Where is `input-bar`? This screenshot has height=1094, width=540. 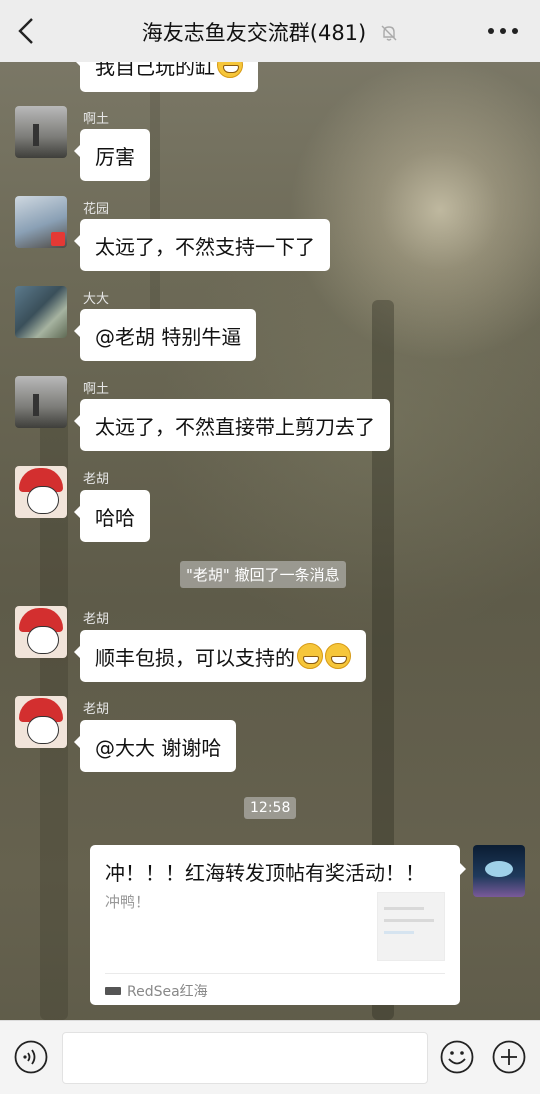
input-bar is located at coordinates (270, 1057).